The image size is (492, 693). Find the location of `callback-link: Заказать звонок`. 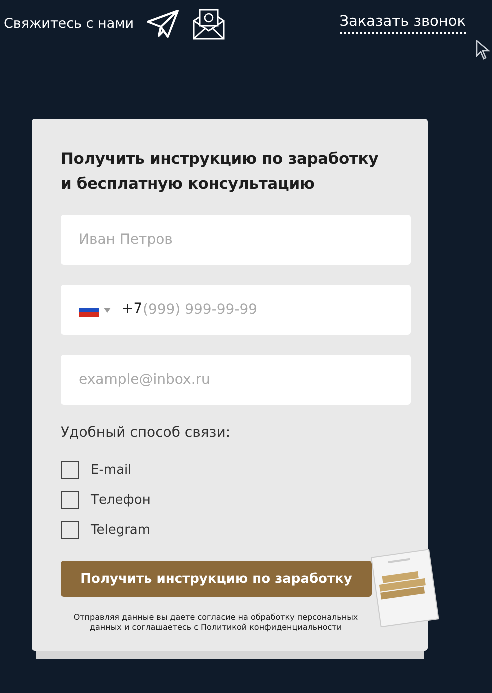

callback-link: Заказать звонок is located at coordinates (403, 24).